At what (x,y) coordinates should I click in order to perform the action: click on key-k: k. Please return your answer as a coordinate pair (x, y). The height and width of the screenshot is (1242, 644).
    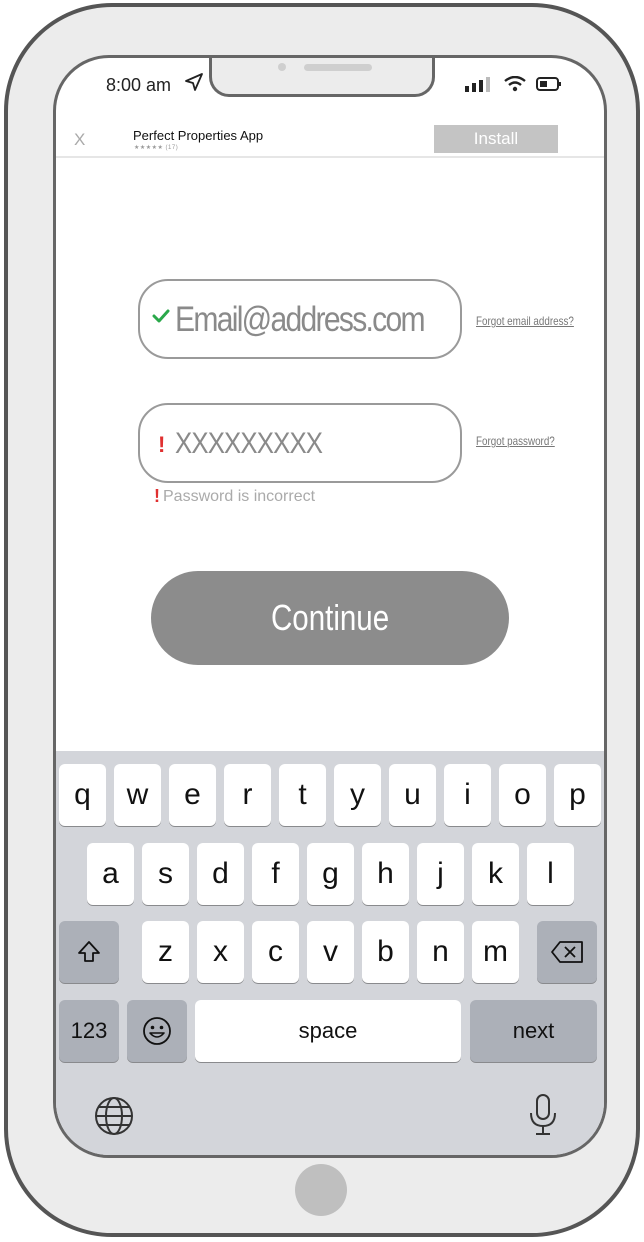
    Looking at the image, I should click on (495, 874).